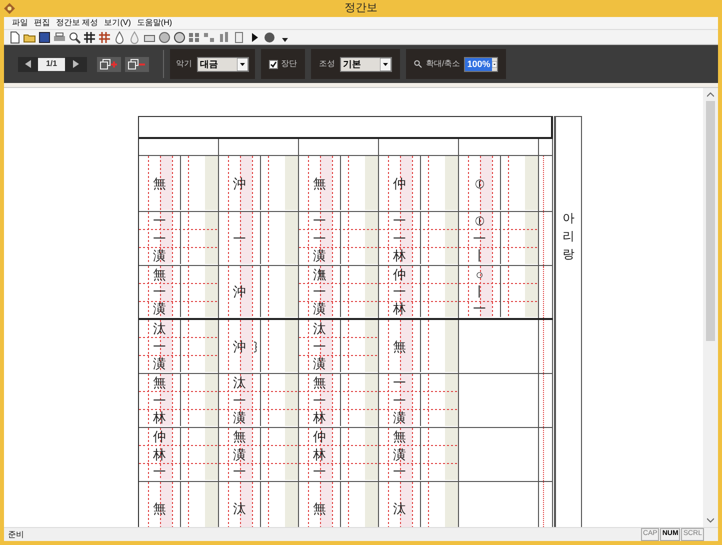 This screenshot has width=722, height=545. Describe the element at coordinates (481, 64) in the screenshot. I see `zoom-select: 100%` at that location.